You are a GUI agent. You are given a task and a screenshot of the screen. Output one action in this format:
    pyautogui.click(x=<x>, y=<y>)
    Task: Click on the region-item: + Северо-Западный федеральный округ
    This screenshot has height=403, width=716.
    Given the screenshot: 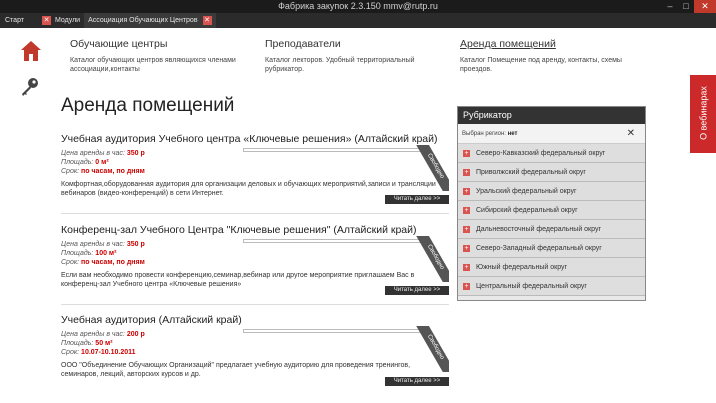 What is the action you would take?
    pyautogui.click(x=551, y=248)
    